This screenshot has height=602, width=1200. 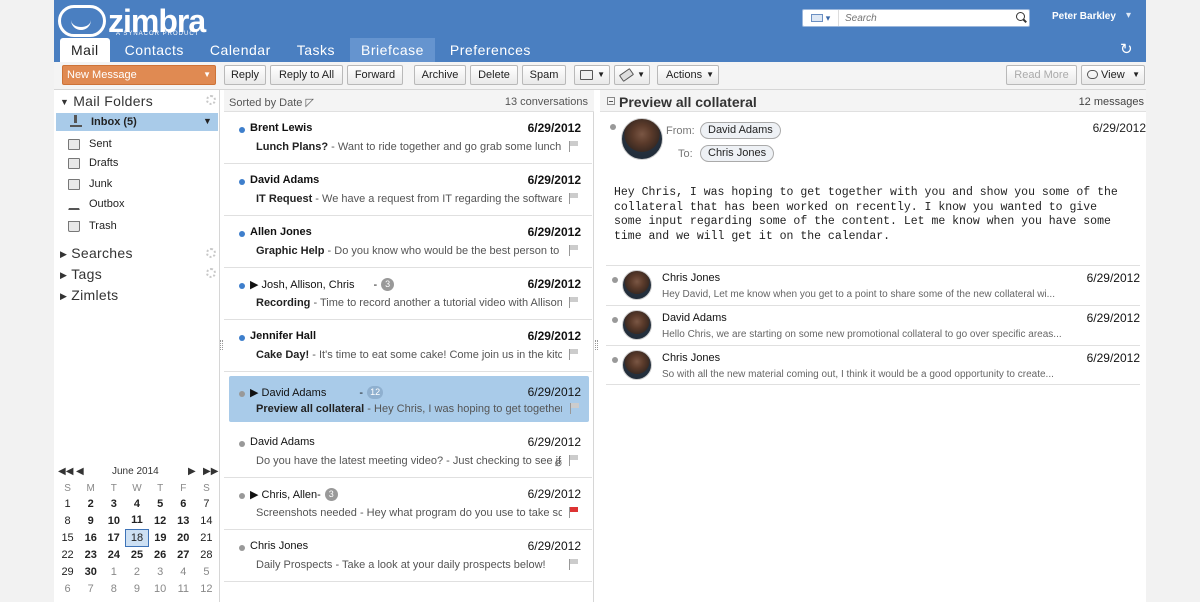 What do you see at coordinates (596, 345) in the screenshot?
I see `list-resize-handle` at bounding box center [596, 345].